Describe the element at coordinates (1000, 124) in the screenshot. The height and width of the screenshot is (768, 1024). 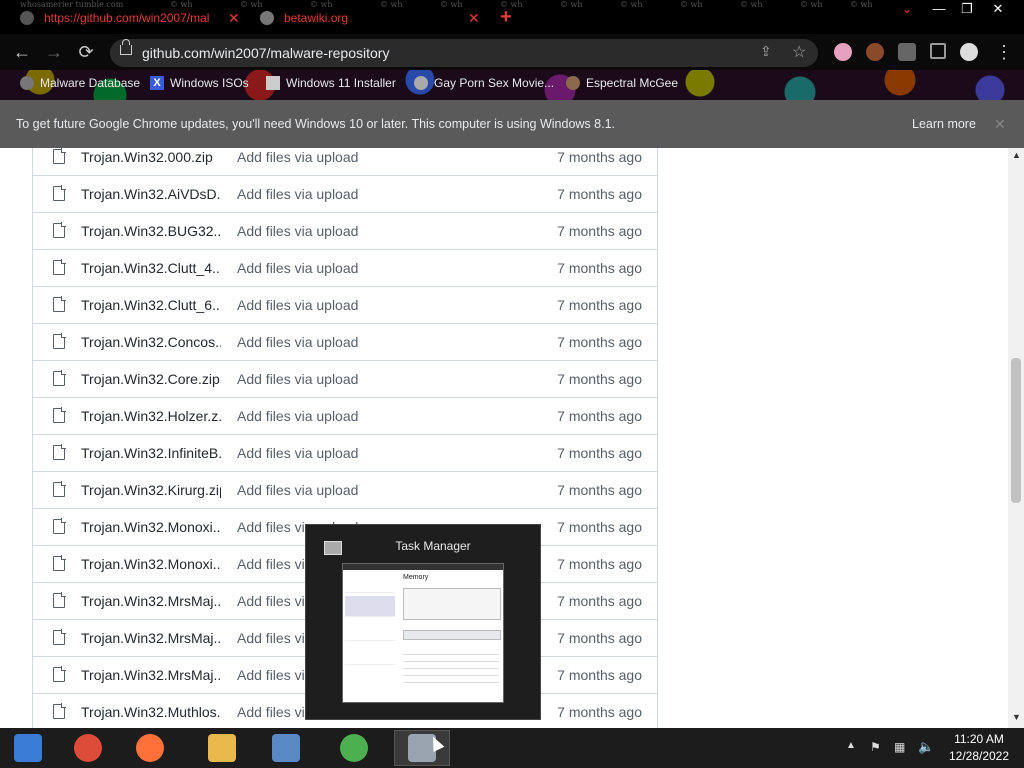
I see `close-icon: ✕` at that location.